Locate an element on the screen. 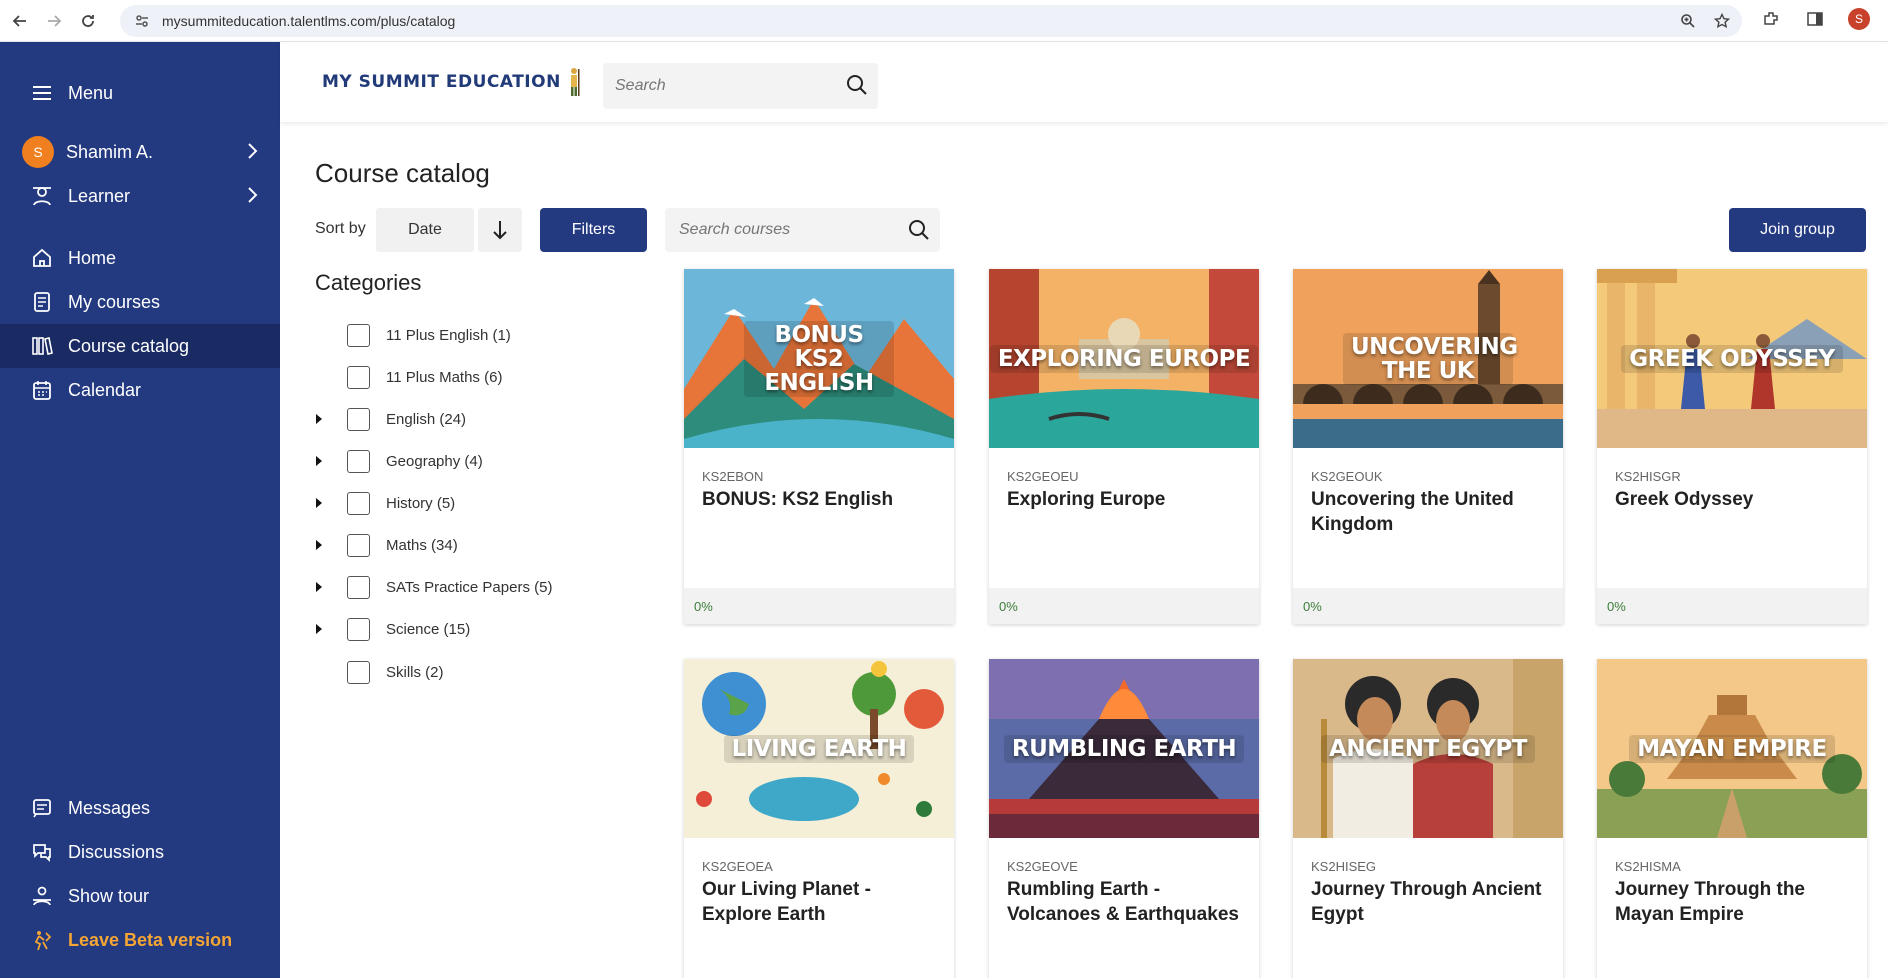 The width and height of the screenshot is (1888, 978). category-item: 11 Plus English (1) is located at coordinates (413, 335).